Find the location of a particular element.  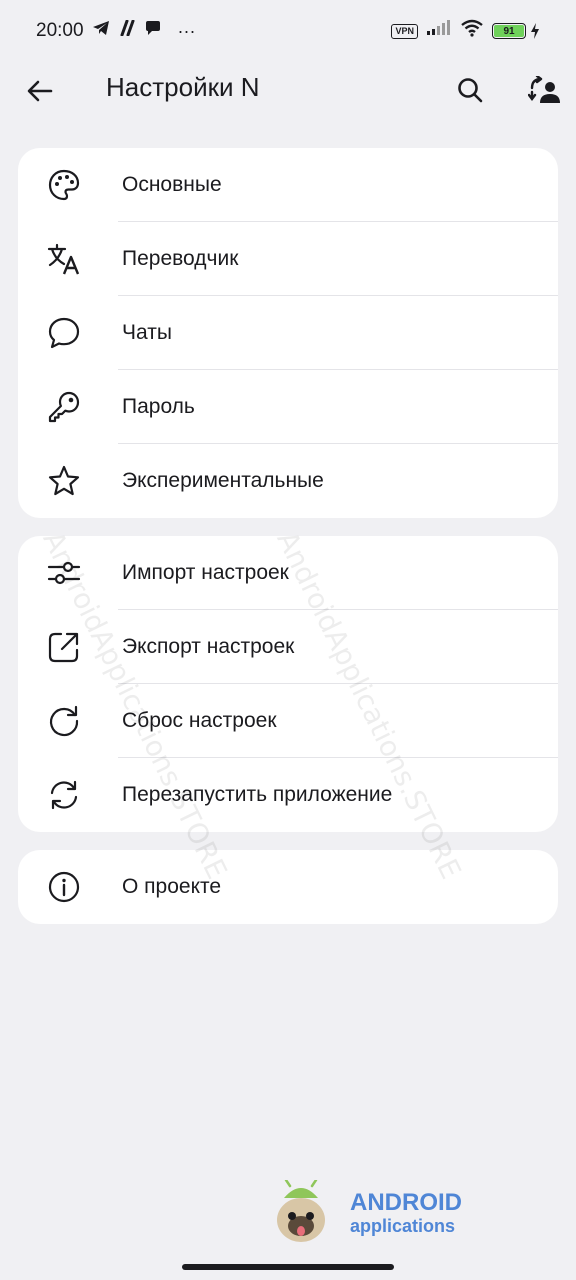

status-time: 20:00 is located at coordinates (60, 30).